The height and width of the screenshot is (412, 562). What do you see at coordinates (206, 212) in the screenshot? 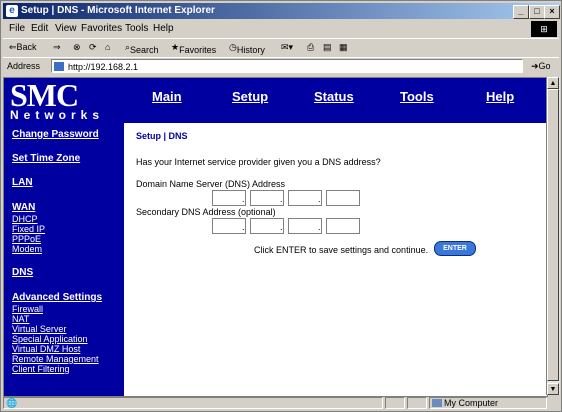
I see `secondary-dns-label: Secondary DNS Address (optional)` at bounding box center [206, 212].